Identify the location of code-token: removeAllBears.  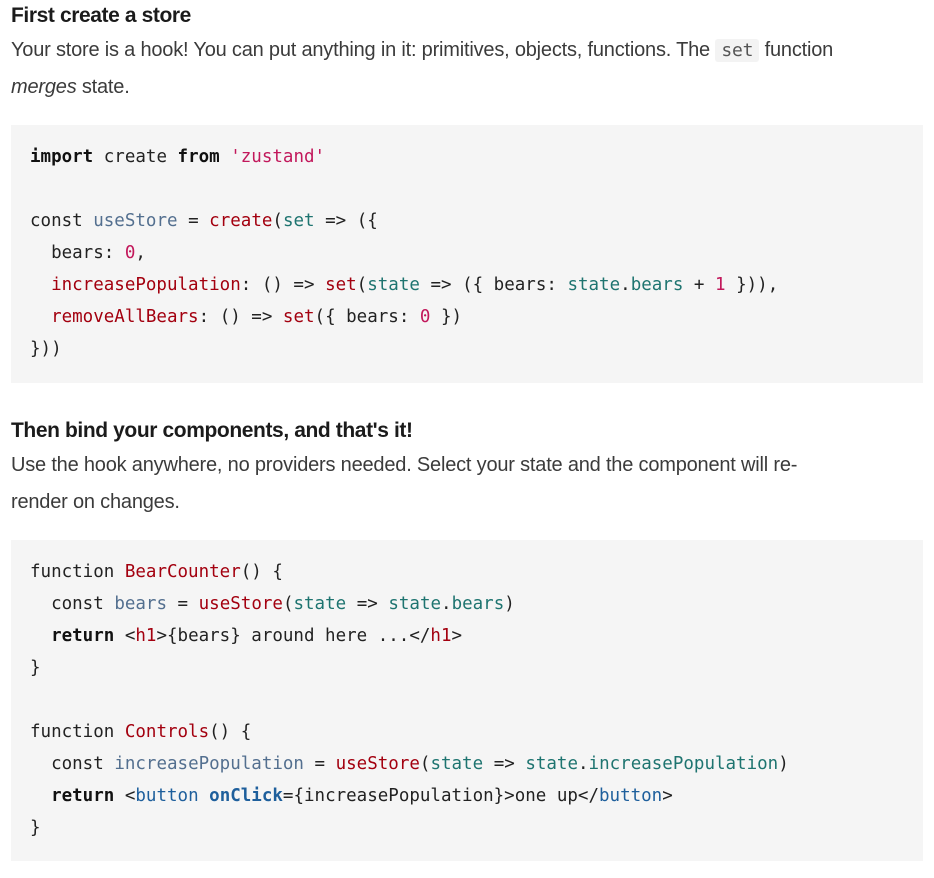
(125, 317).